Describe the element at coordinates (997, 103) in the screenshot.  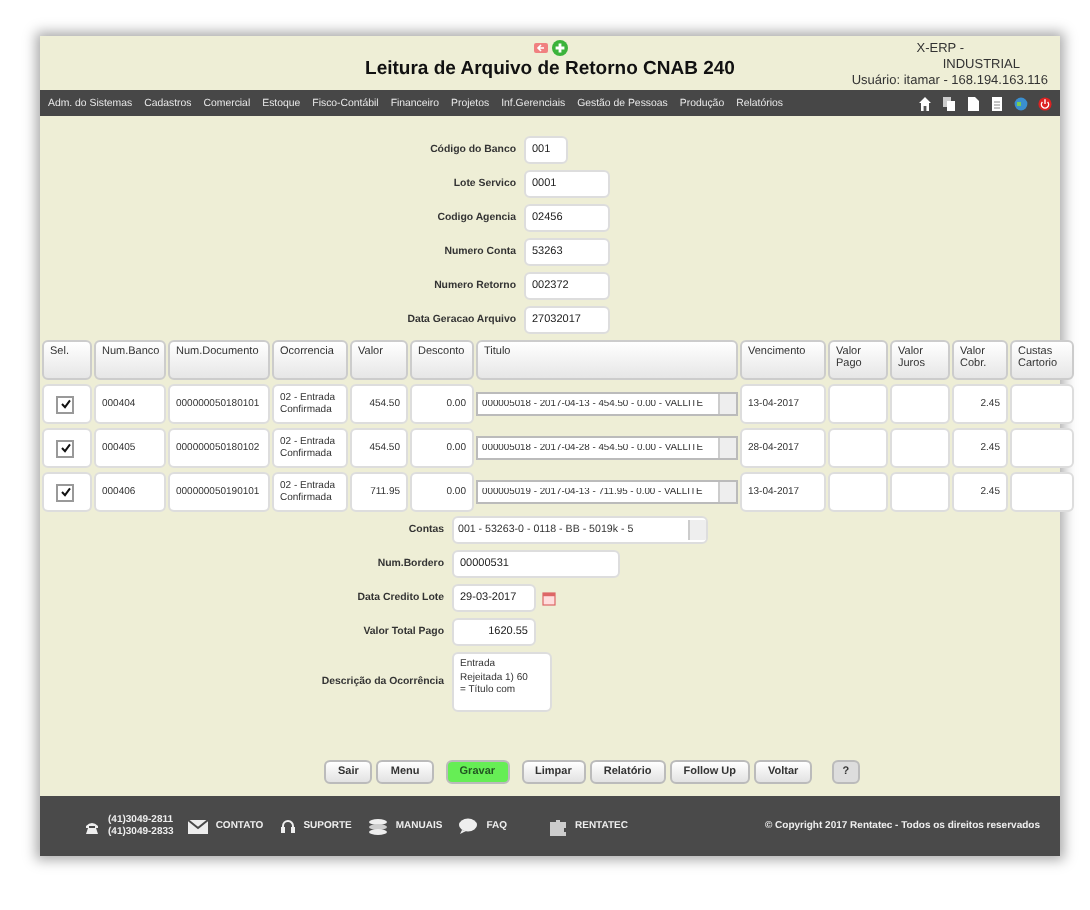
I see `form-icon` at that location.